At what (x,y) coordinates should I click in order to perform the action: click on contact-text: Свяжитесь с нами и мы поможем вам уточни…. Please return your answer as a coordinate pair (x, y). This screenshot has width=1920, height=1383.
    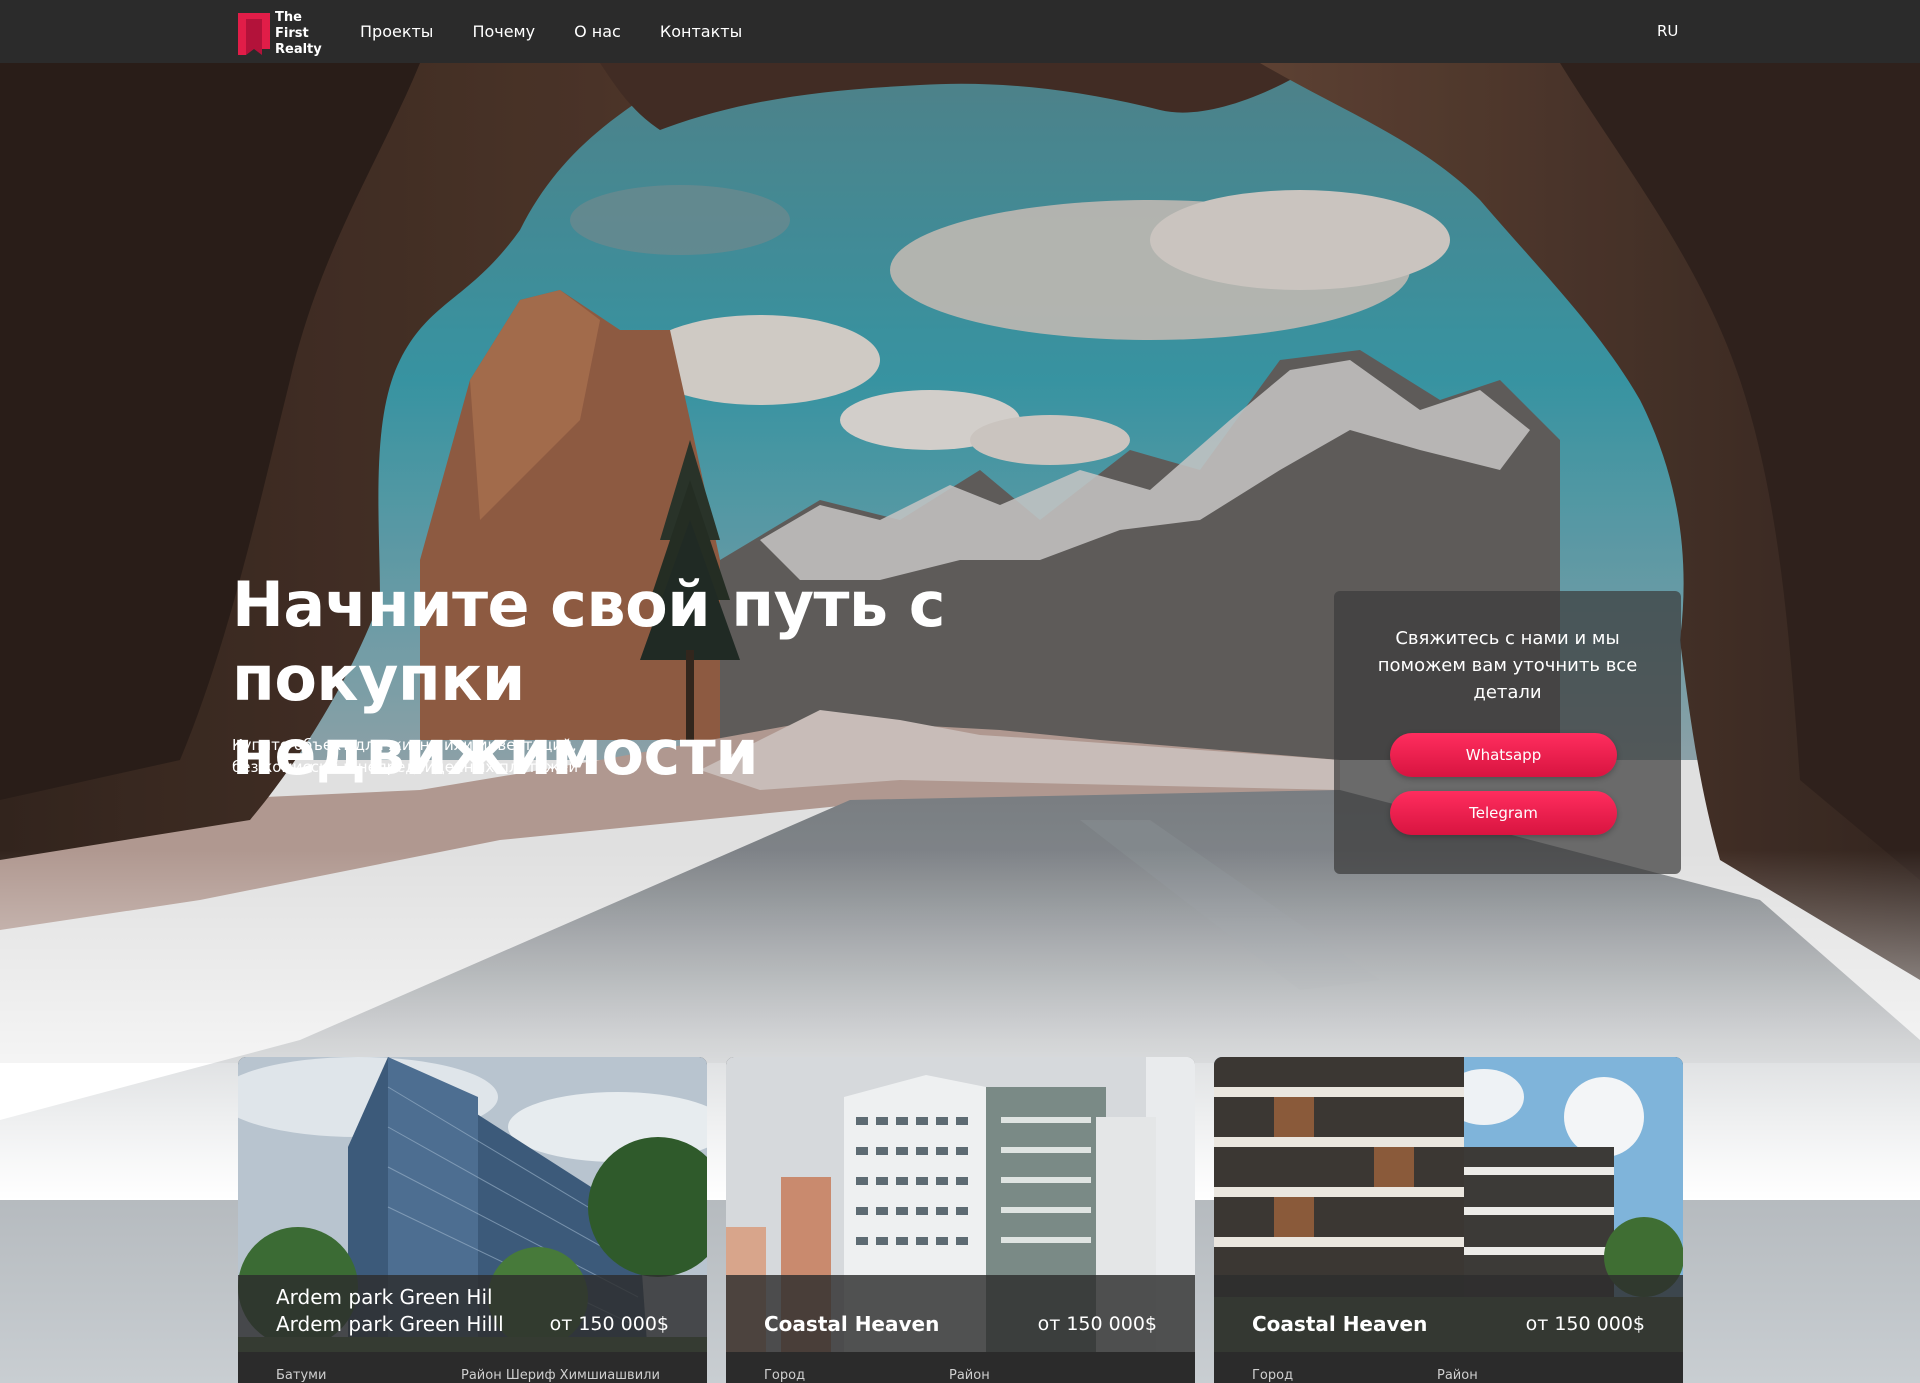
    Looking at the image, I should click on (1507, 665).